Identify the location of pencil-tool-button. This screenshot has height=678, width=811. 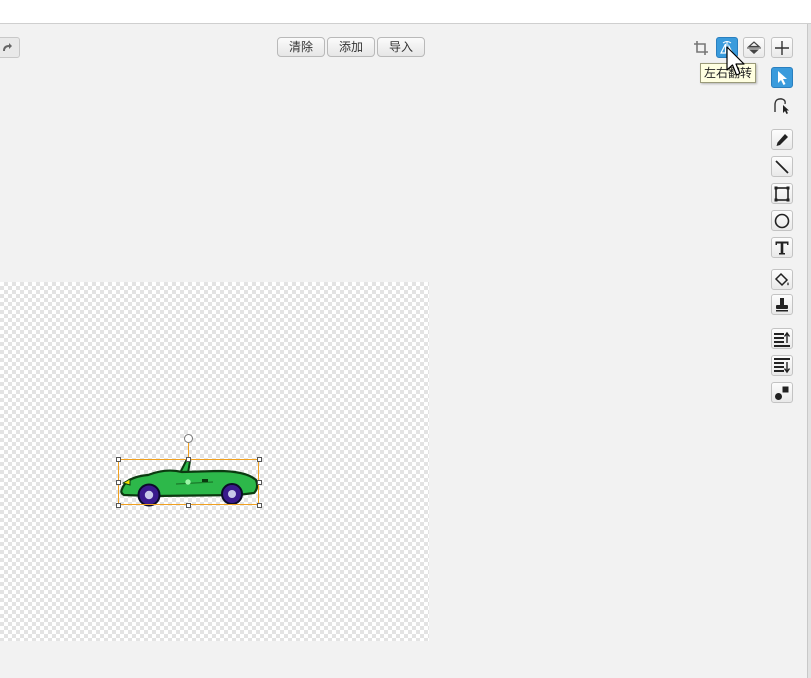
(782, 139).